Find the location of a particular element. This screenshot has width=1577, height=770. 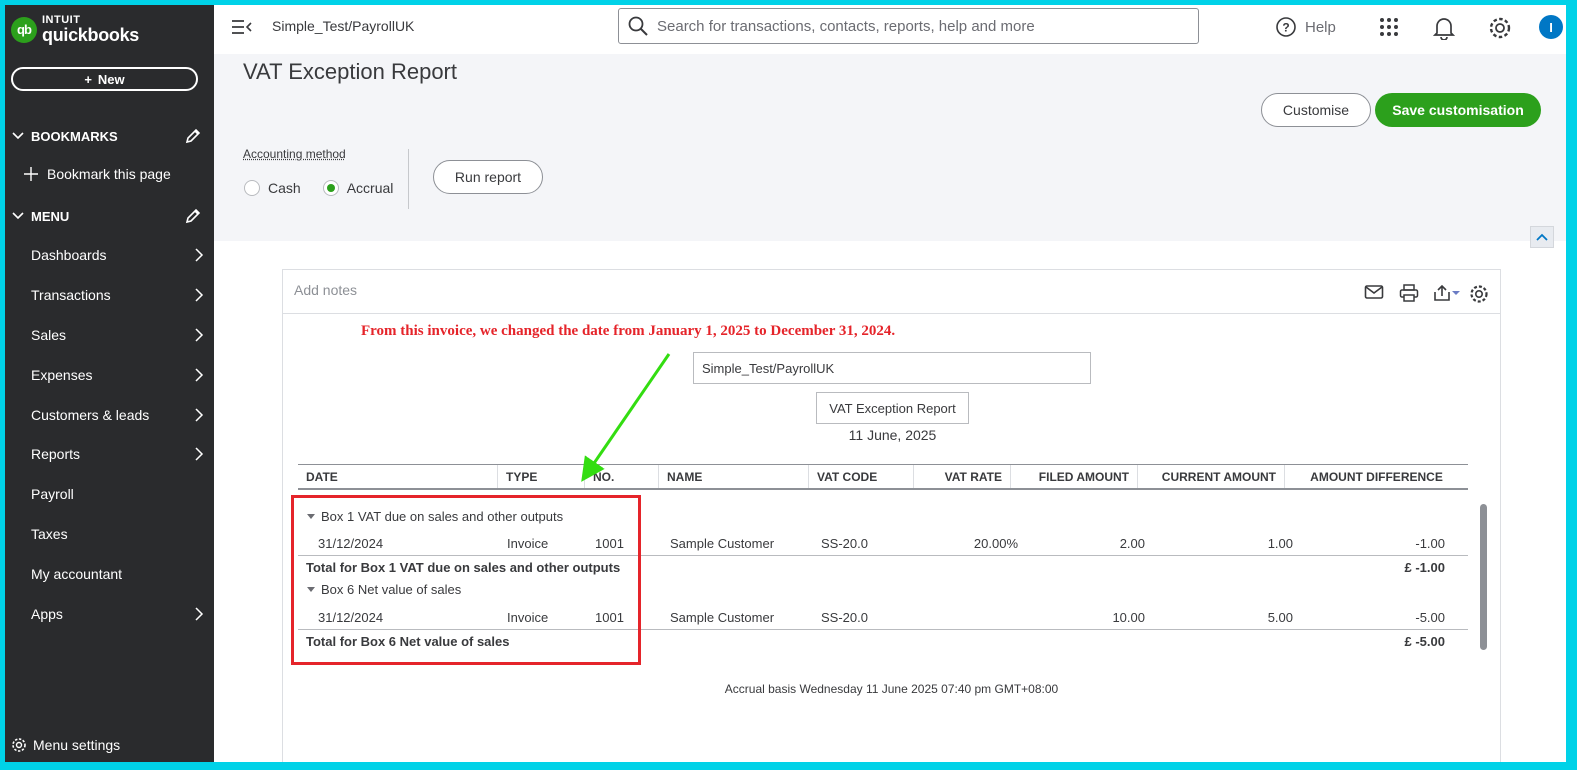

edit-bookmarks-pencil-icon is located at coordinates (193, 136).